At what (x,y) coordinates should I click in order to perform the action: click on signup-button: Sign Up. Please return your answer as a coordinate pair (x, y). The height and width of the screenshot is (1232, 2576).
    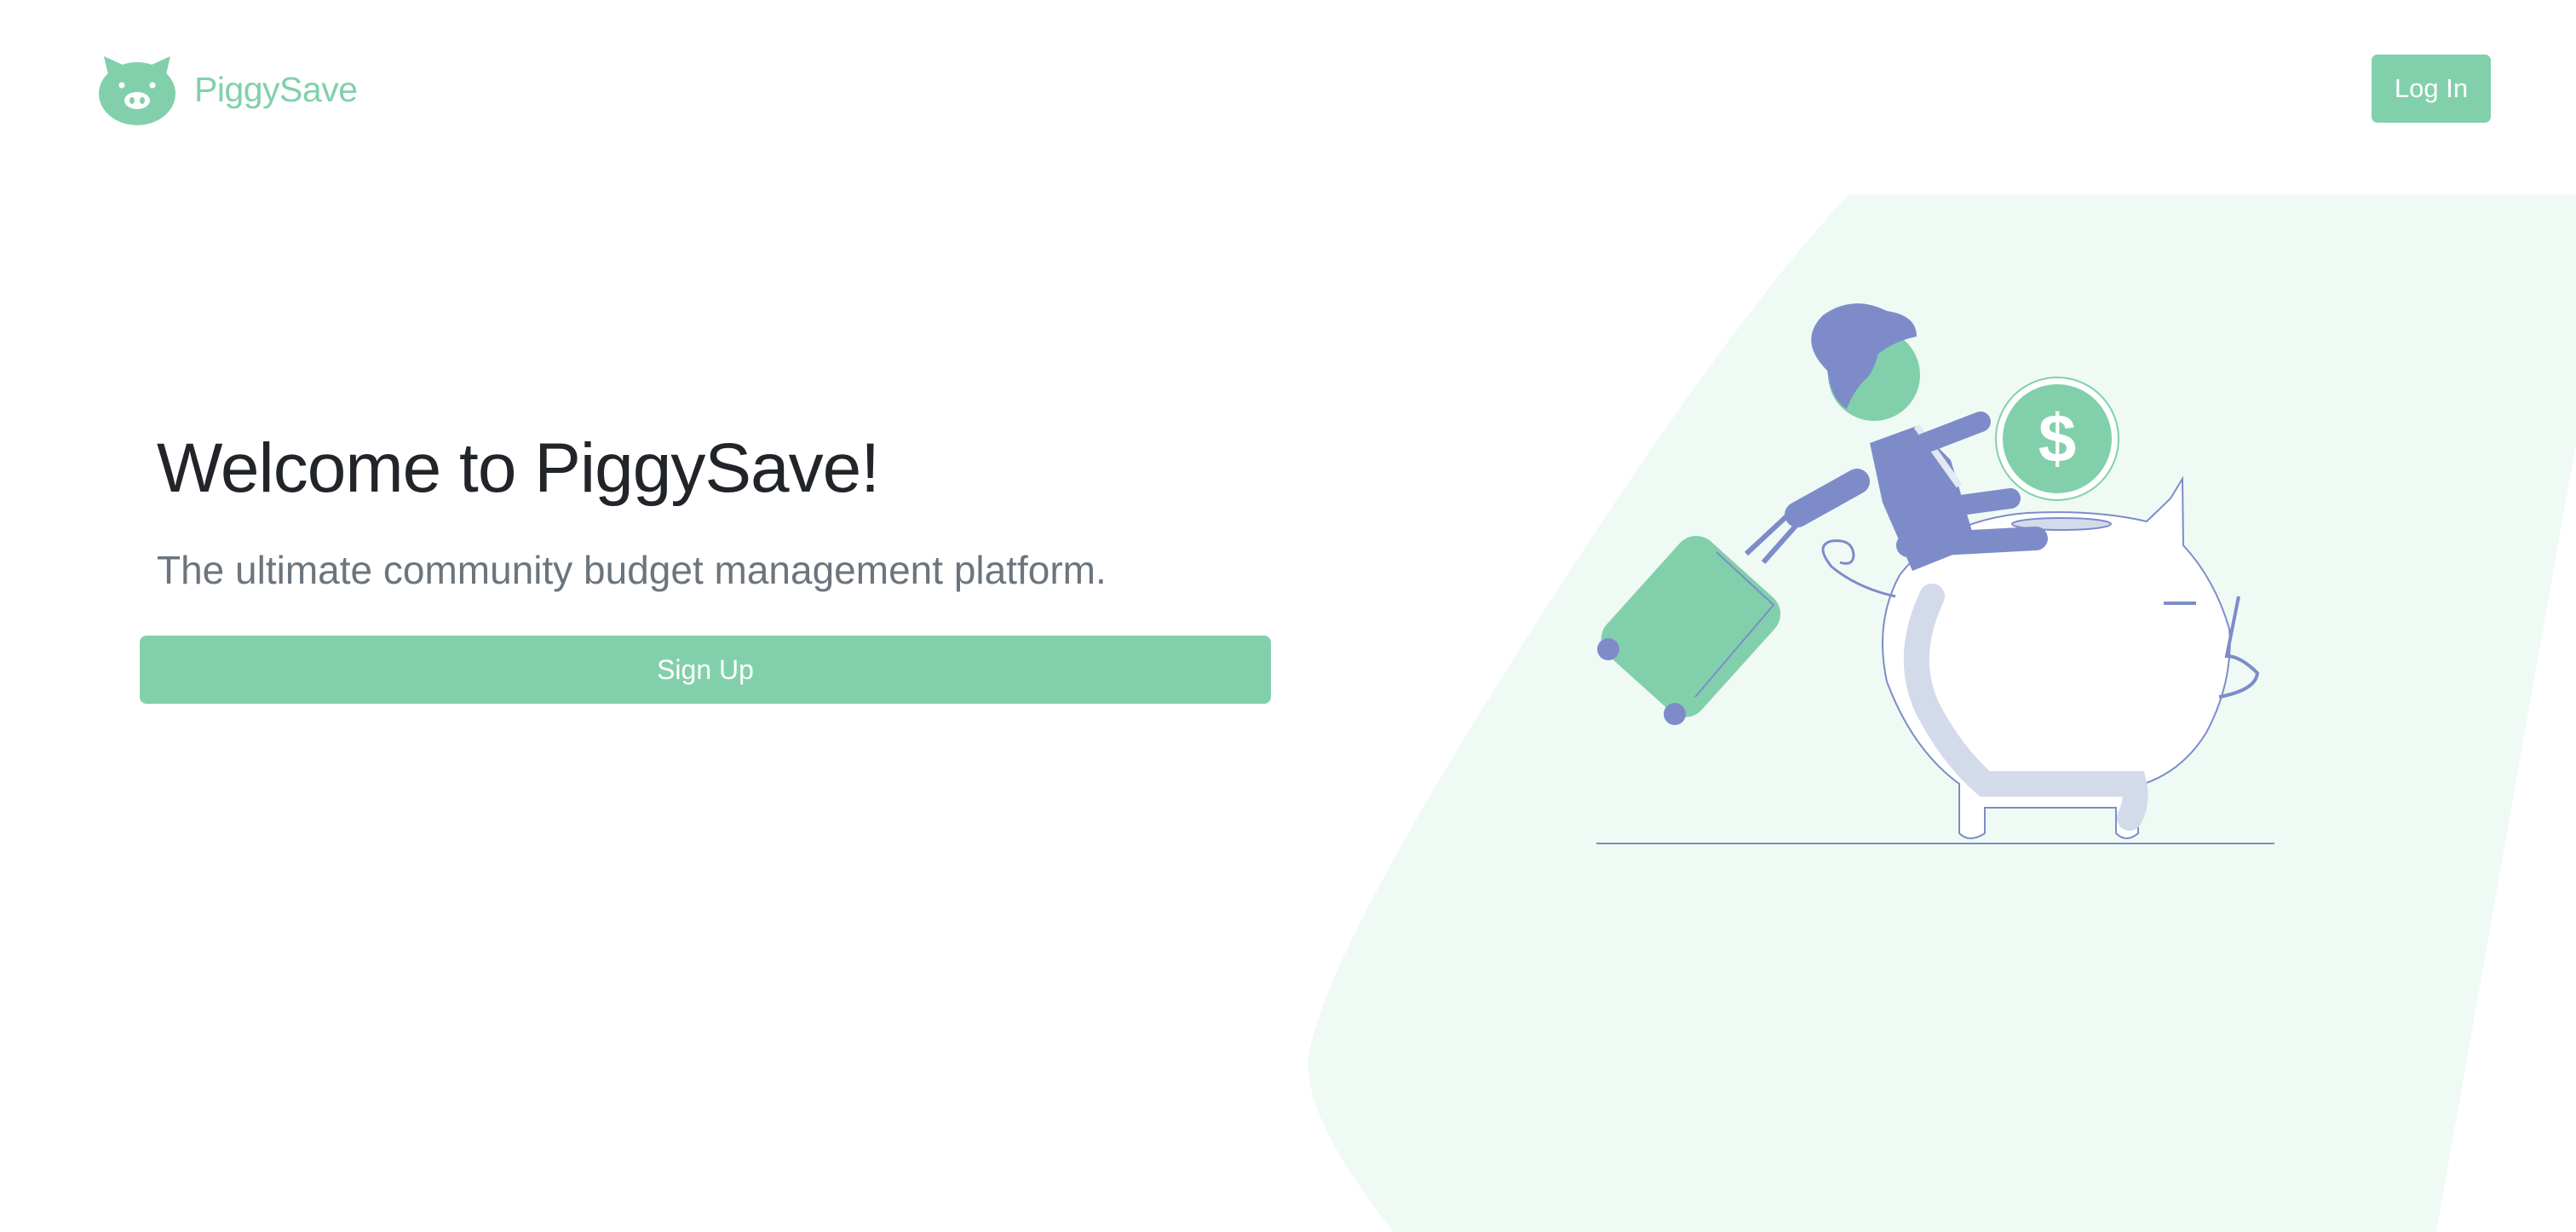
    Looking at the image, I should click on (706, 670).